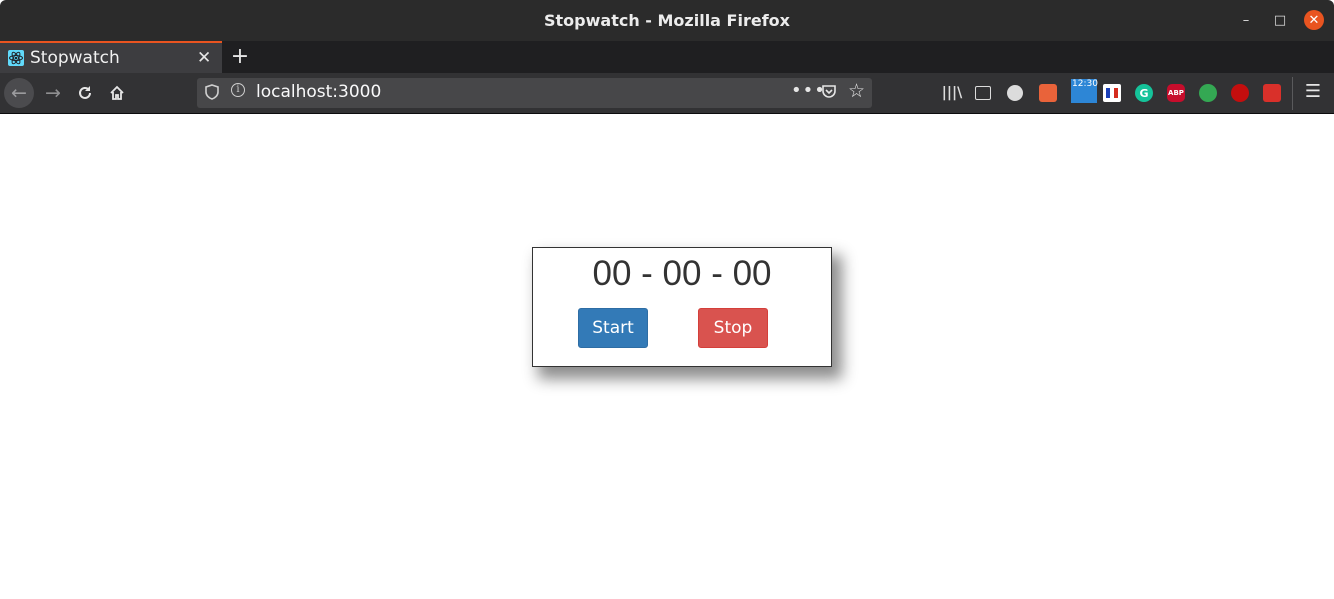  I want to click on site-info-icon: i, so click(238, 90).